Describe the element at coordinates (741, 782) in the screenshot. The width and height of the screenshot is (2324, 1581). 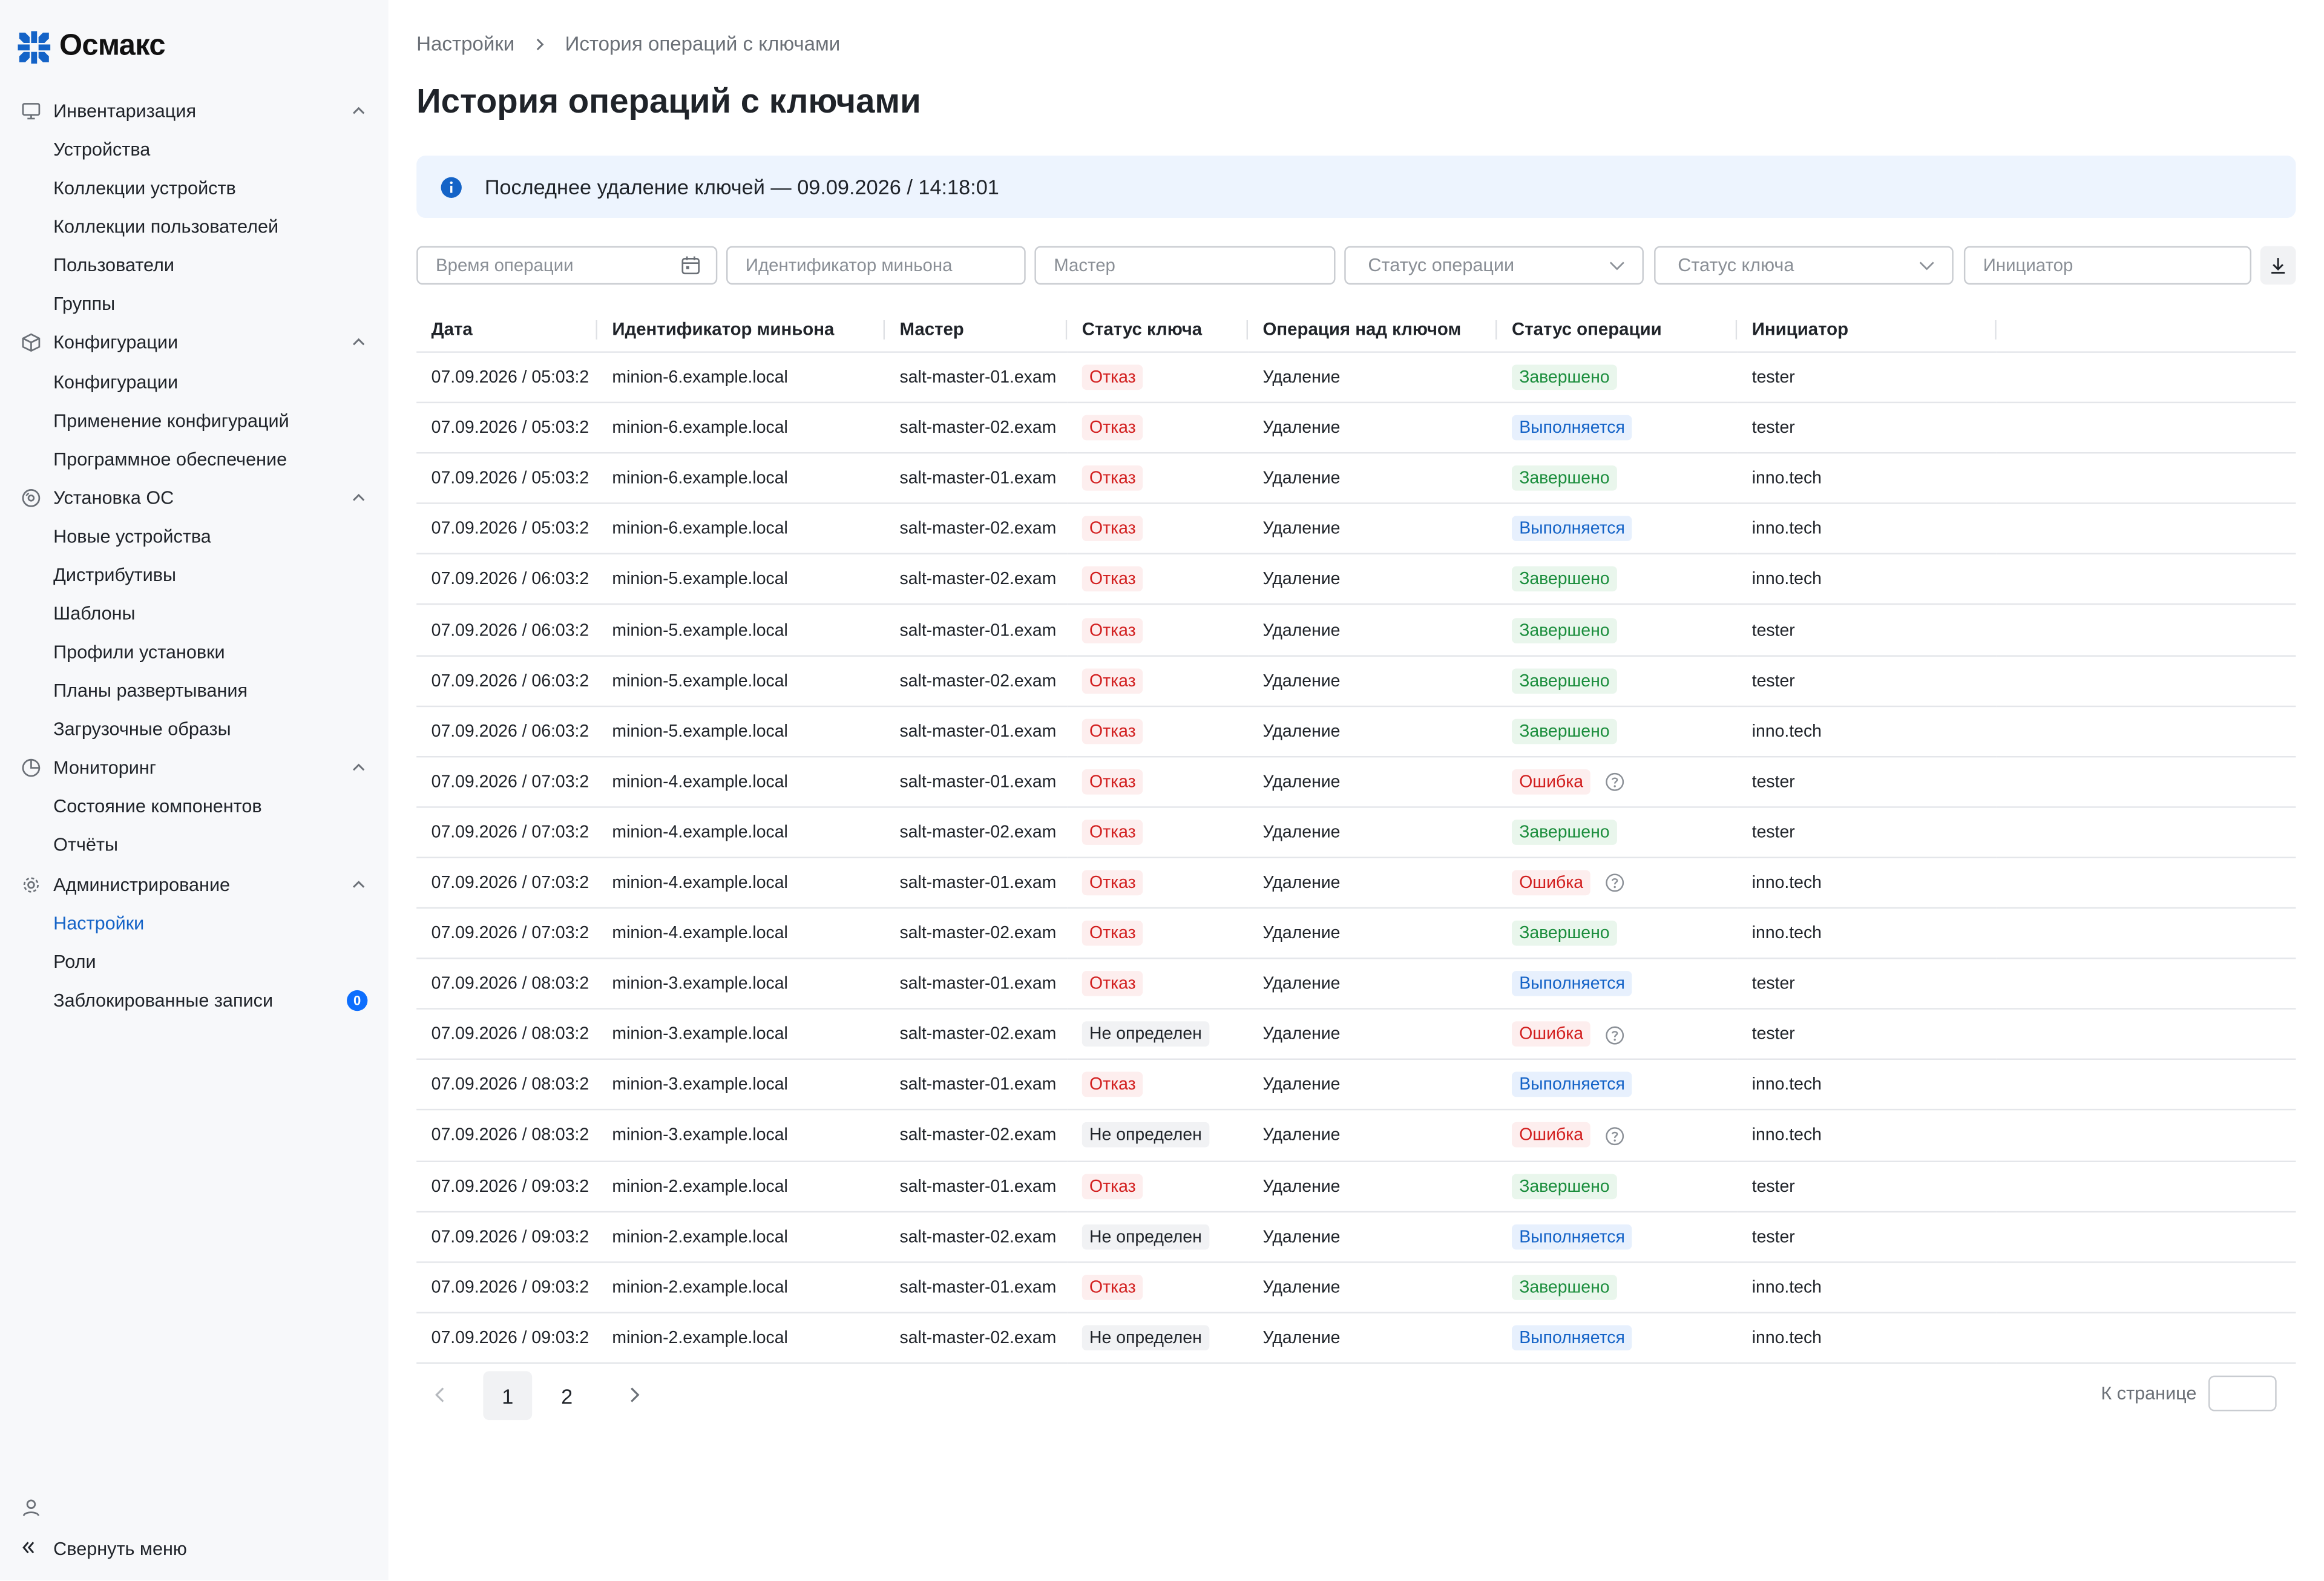
I see `cell-minion-id: minion-4.example.local` at that location.